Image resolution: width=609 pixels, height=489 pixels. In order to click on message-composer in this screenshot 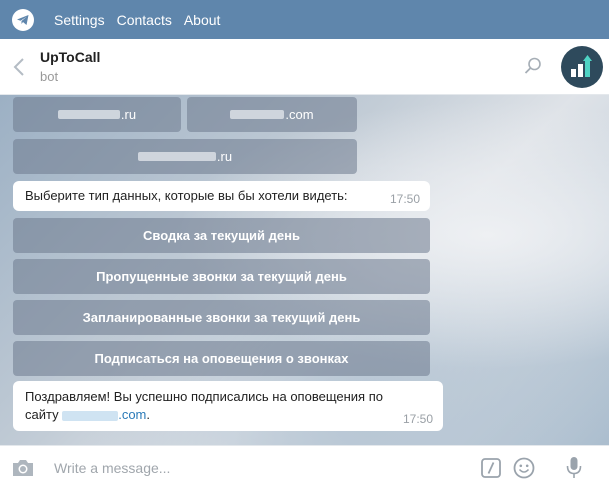, I will do `click(304, 467)`.